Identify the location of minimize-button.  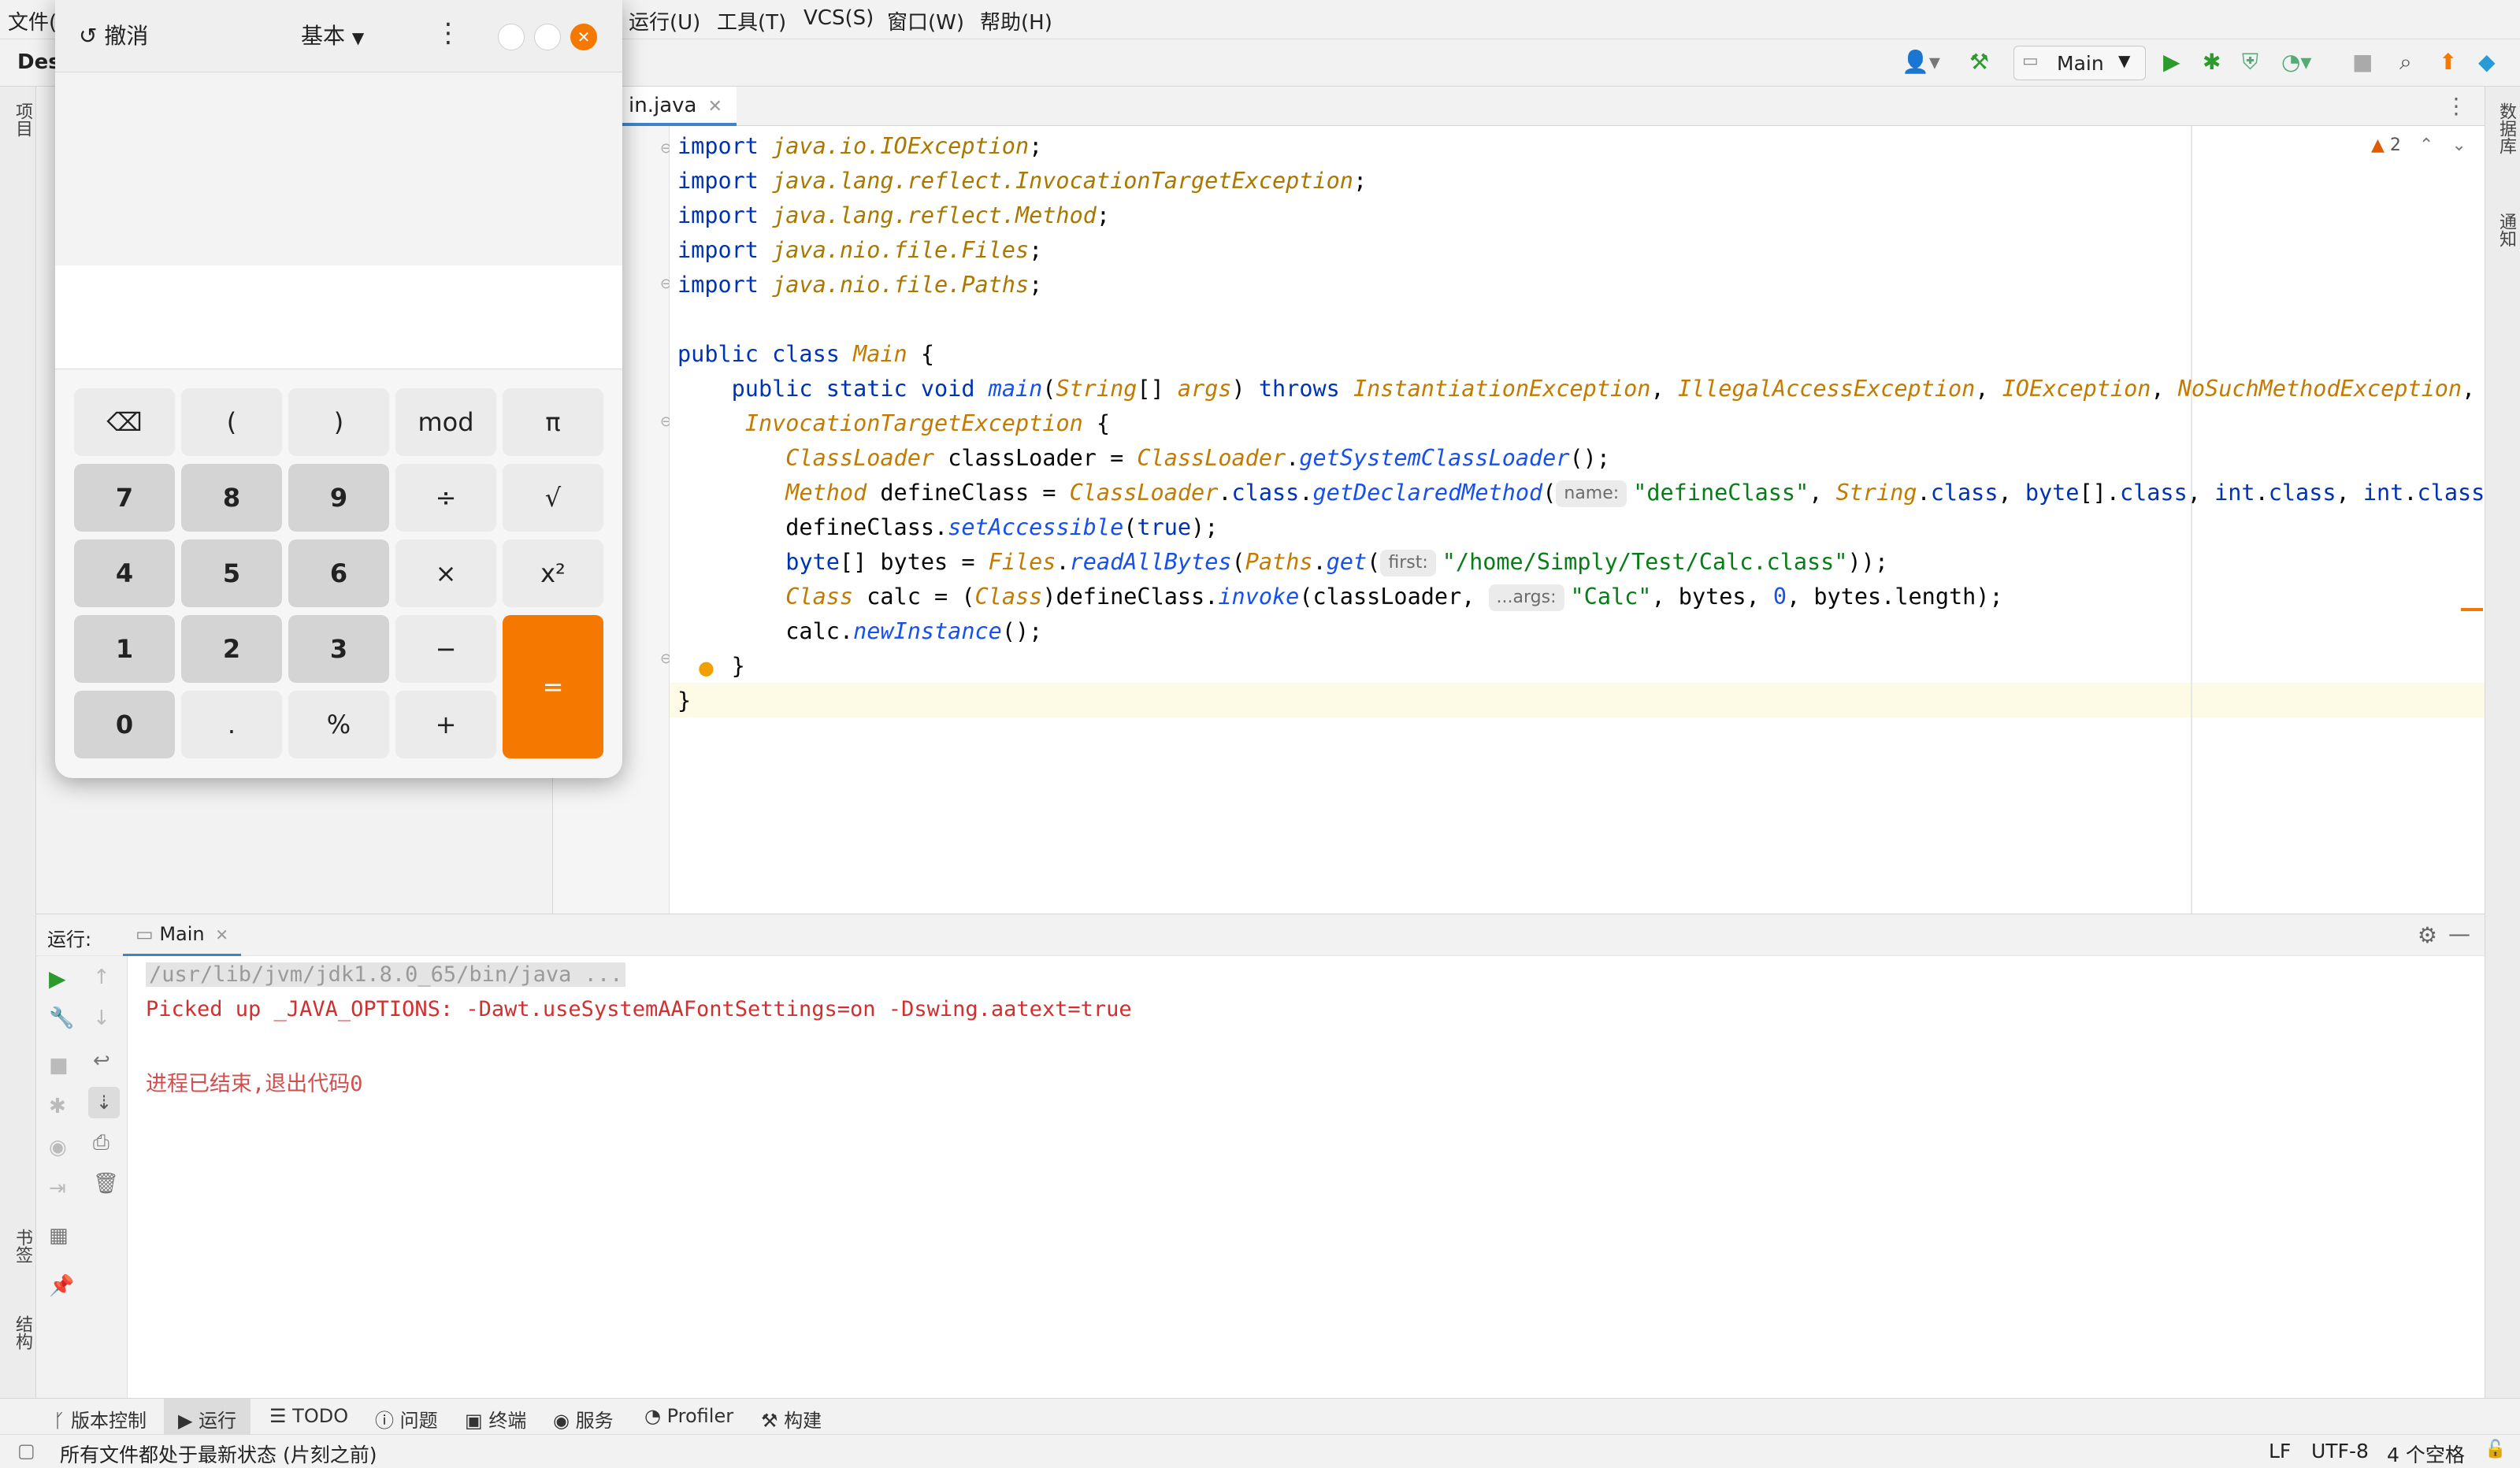
(511, 37).